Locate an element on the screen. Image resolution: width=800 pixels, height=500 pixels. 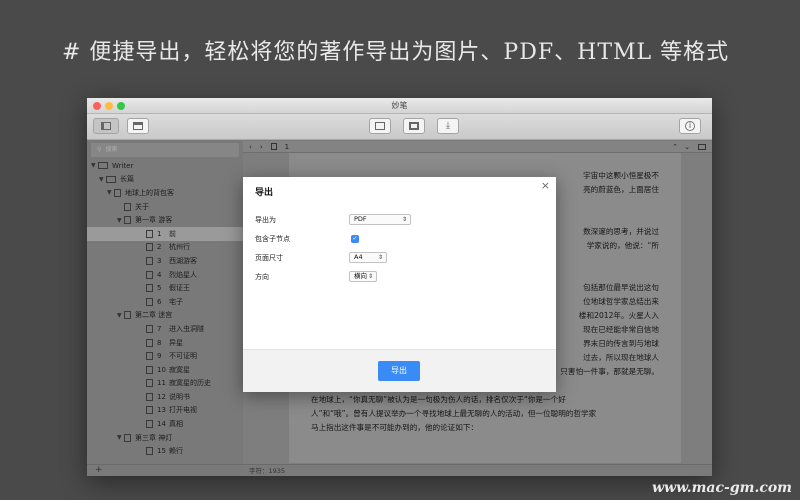
include-children-checkbox: ✓ is located at coordinates (355, 239).